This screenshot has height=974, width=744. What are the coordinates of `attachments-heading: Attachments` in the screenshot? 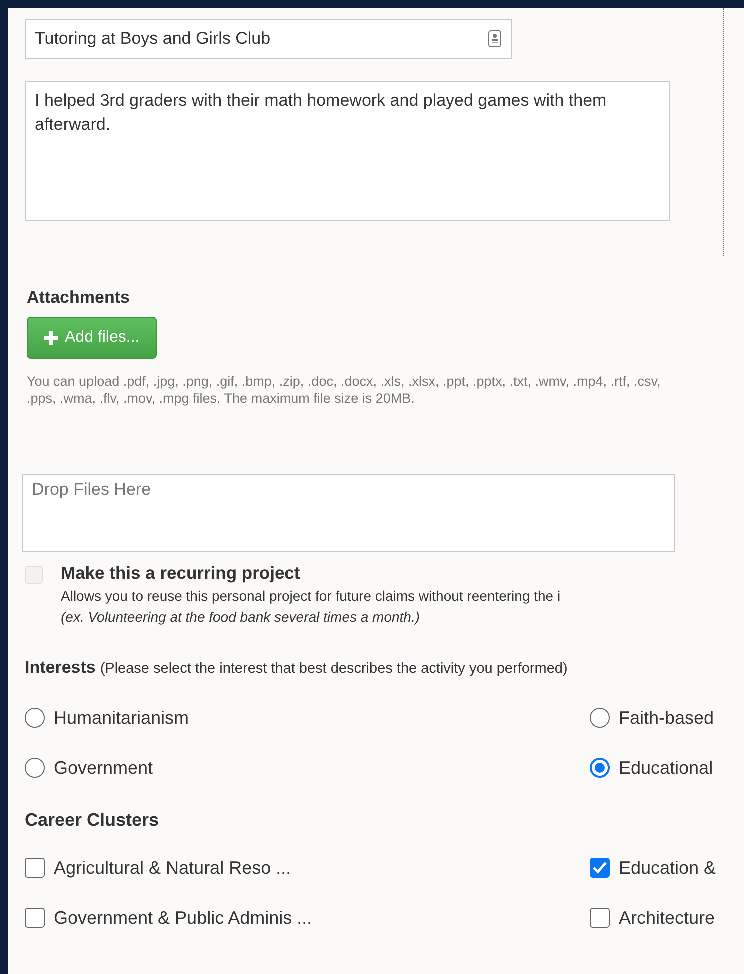 It's located at (79, 298).